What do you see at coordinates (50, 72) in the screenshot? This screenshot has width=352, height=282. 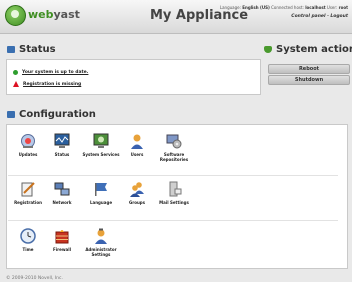 I see `status-item-updates: Your system is up to date.` at bounding box center [50, 72].